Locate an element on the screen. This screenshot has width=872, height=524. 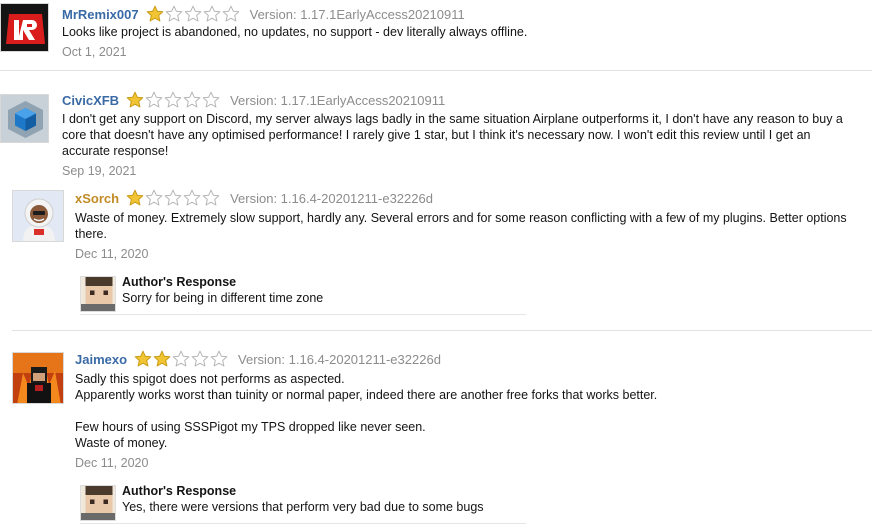
response-text: Sorry for being in different time zone is located at coordinates (223, 298).